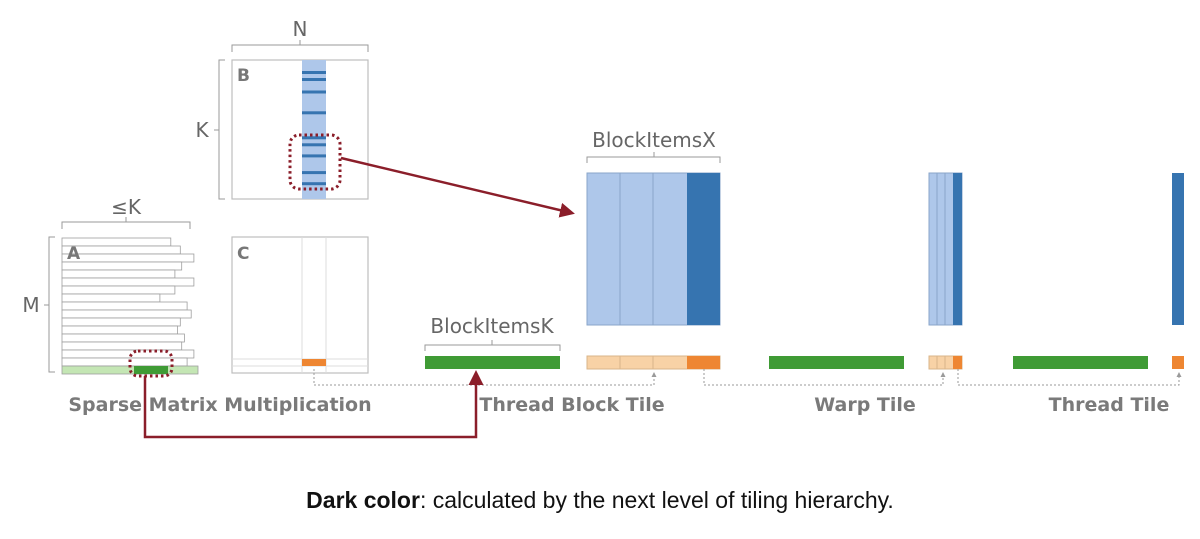 The width and height of the screenshot is (1200, 539). Describe the element at coordinates (1109, 405) in the screenshot. I see `thread-tile-title: Thread Tile` at that location.